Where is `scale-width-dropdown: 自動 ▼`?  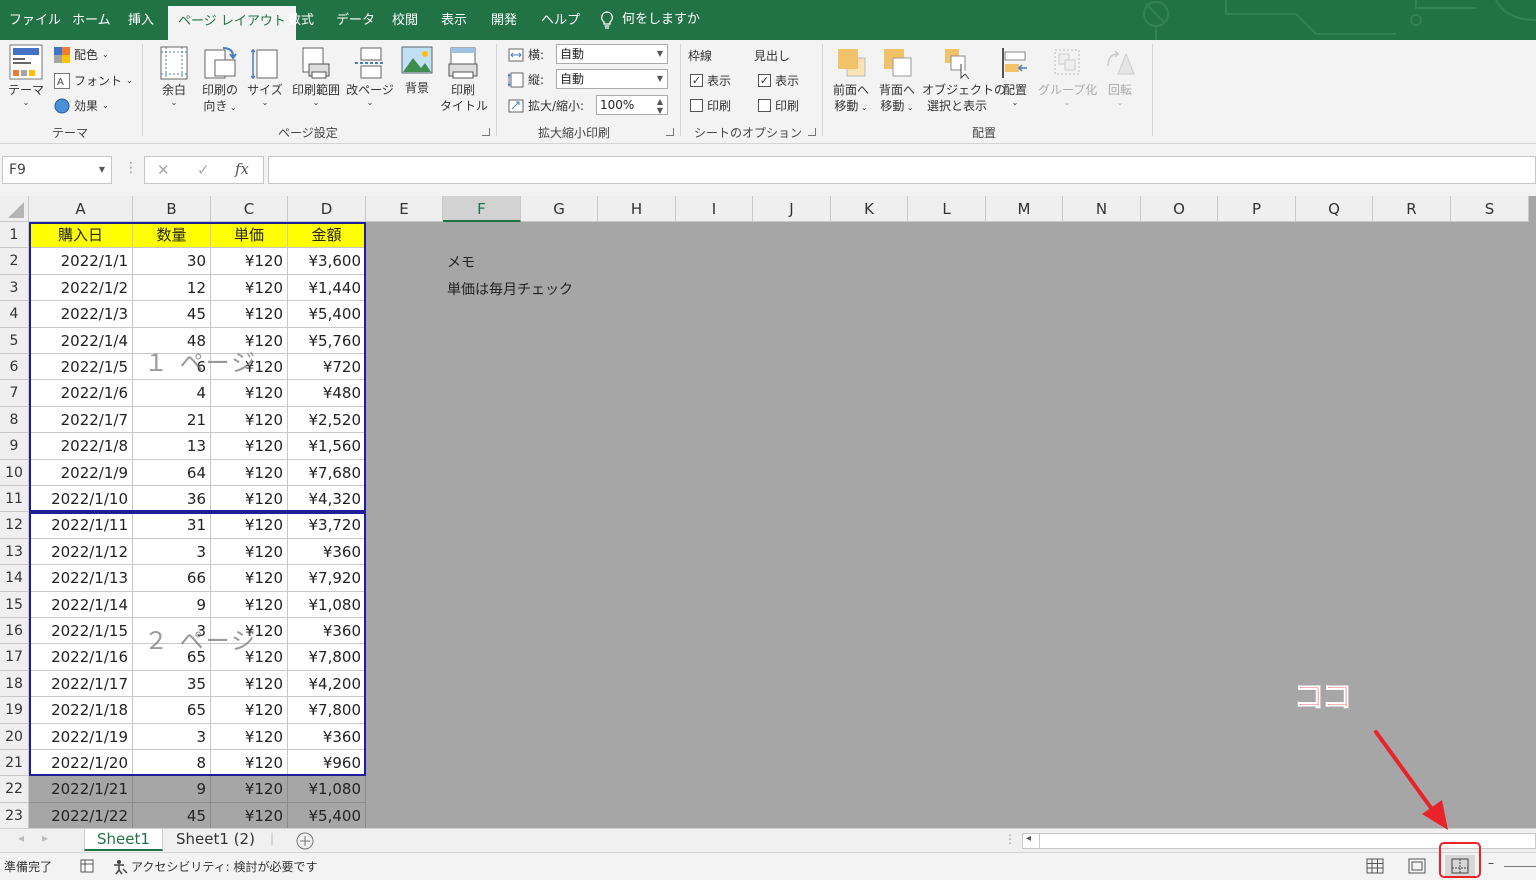
scale-width-dropdown: 自動 ▼ is located at coordinates (612, 54).